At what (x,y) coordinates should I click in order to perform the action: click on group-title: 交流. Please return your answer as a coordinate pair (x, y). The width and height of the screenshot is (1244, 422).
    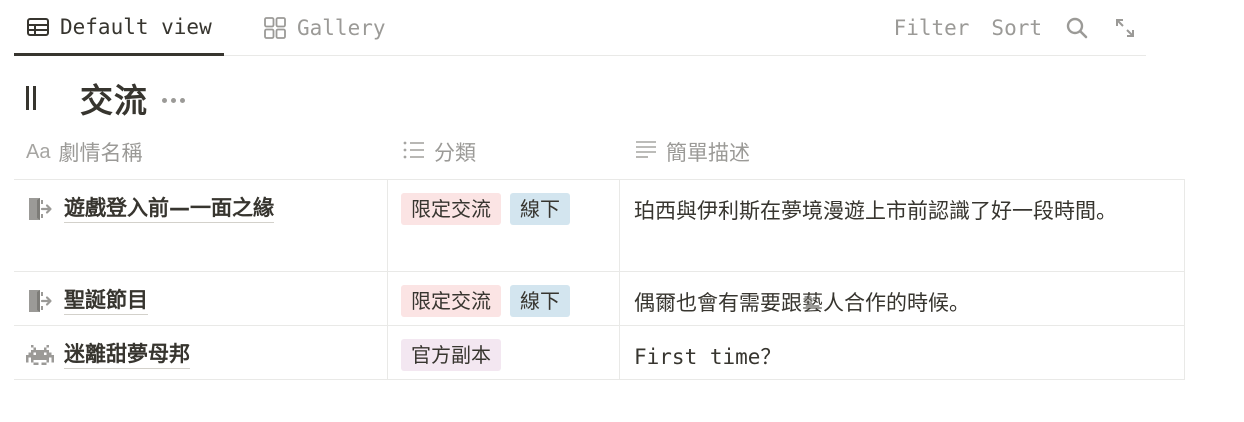
    Looking at the image, I should click on (114, 100).